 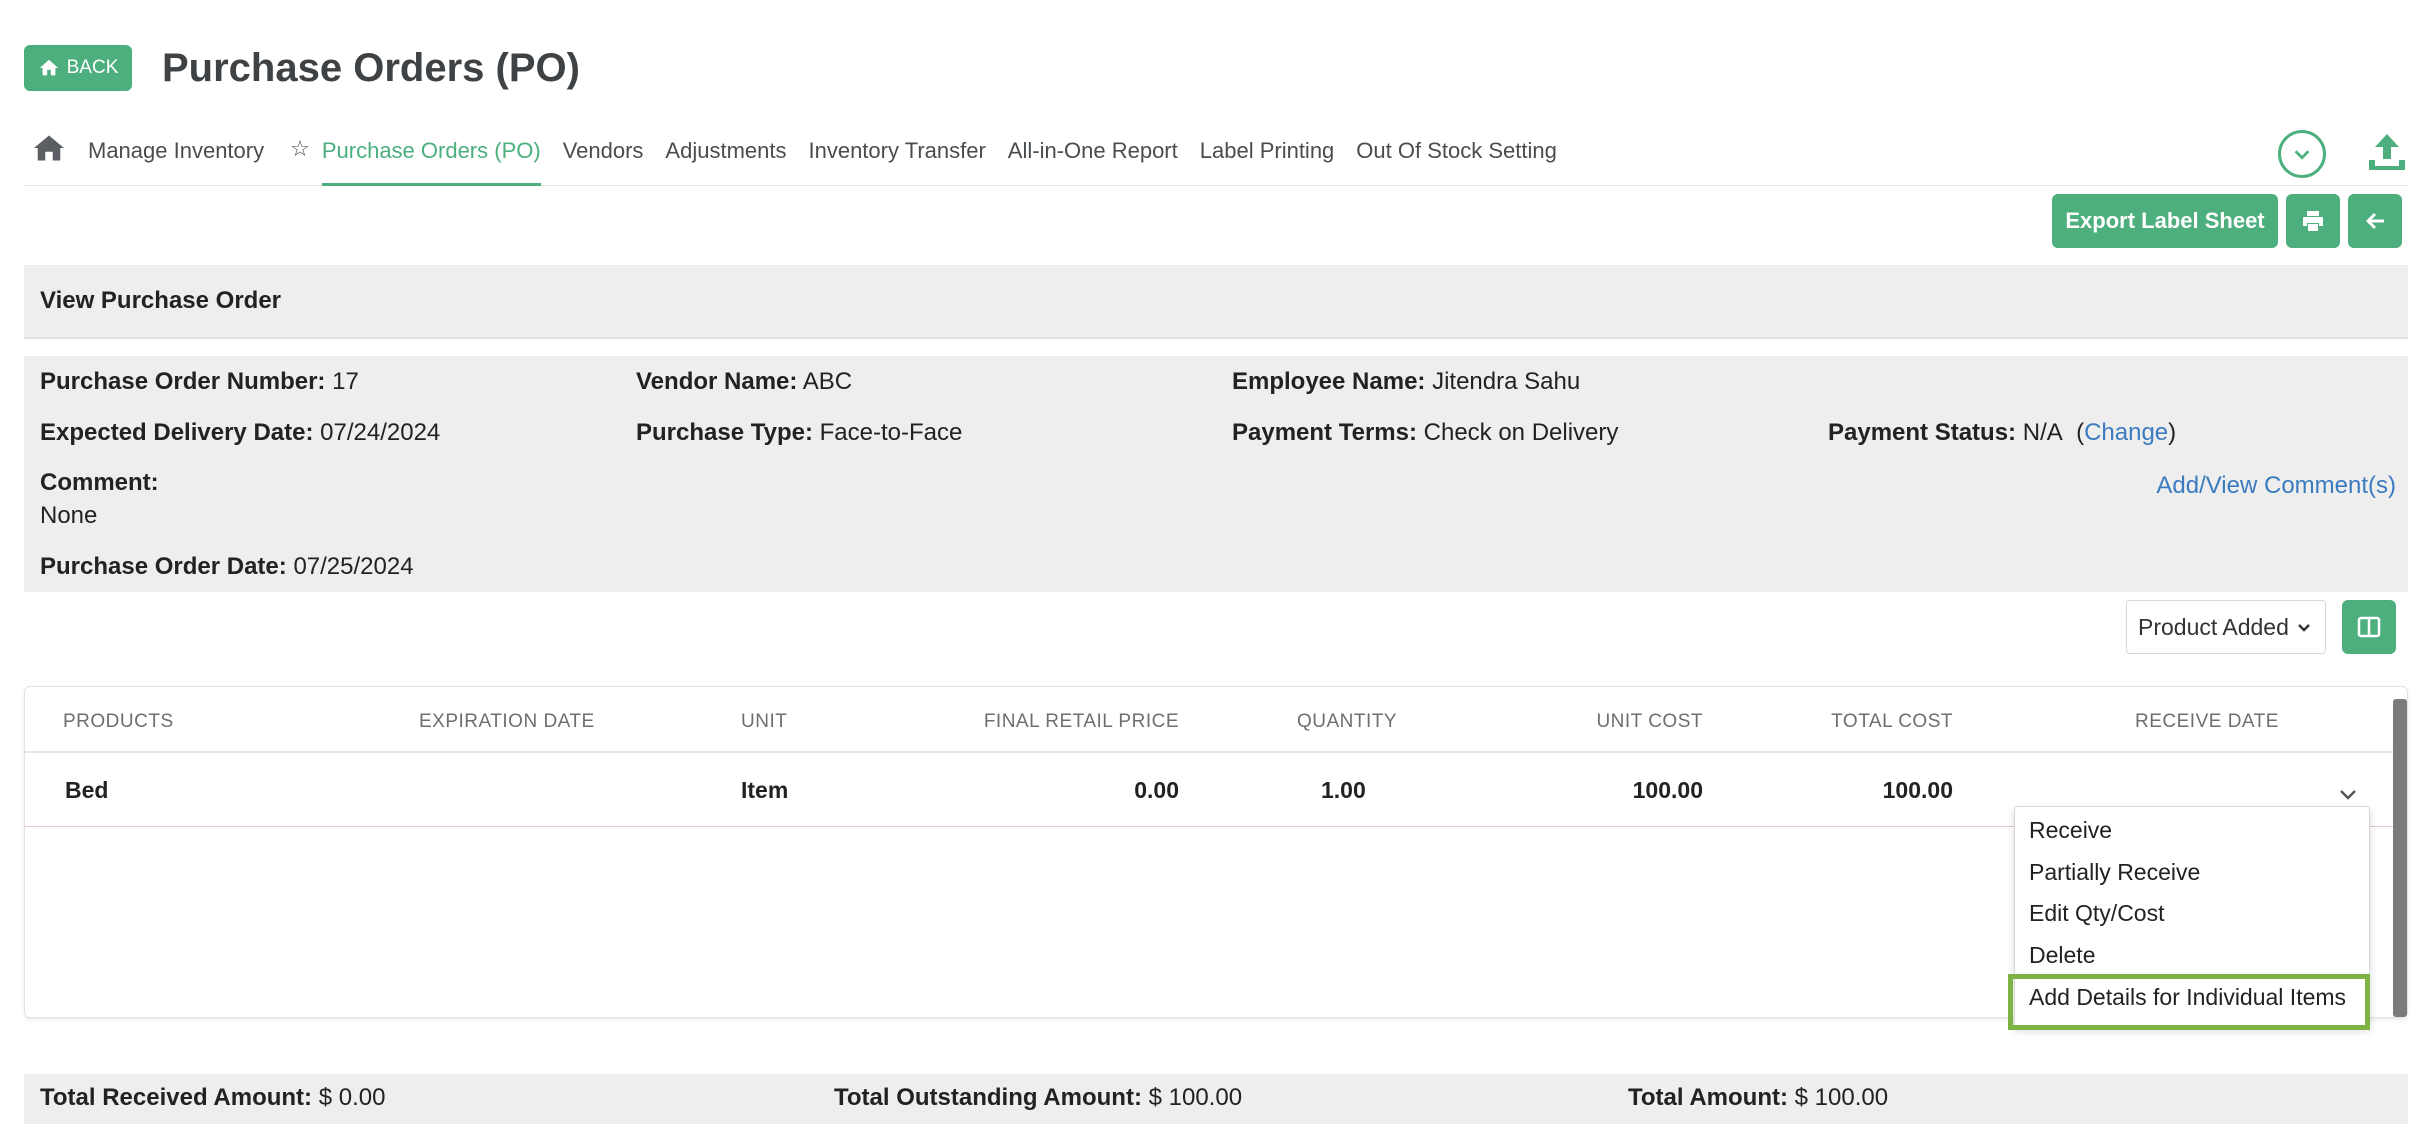 What do you see at coordinates (2276, 486) in the screenshot?
I see `add-view-comments-link: Add/View Comment(s)` at bounding box center [2276, 486].